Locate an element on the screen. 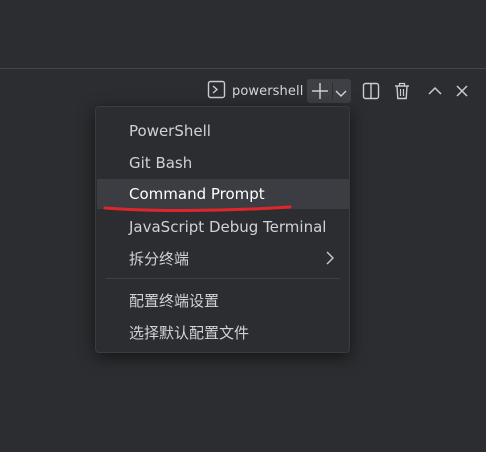 This screenshot has width=486, height=452. menu-item-select-default-profile: 选择默认配置文件 is located at coordinates (223, 332).